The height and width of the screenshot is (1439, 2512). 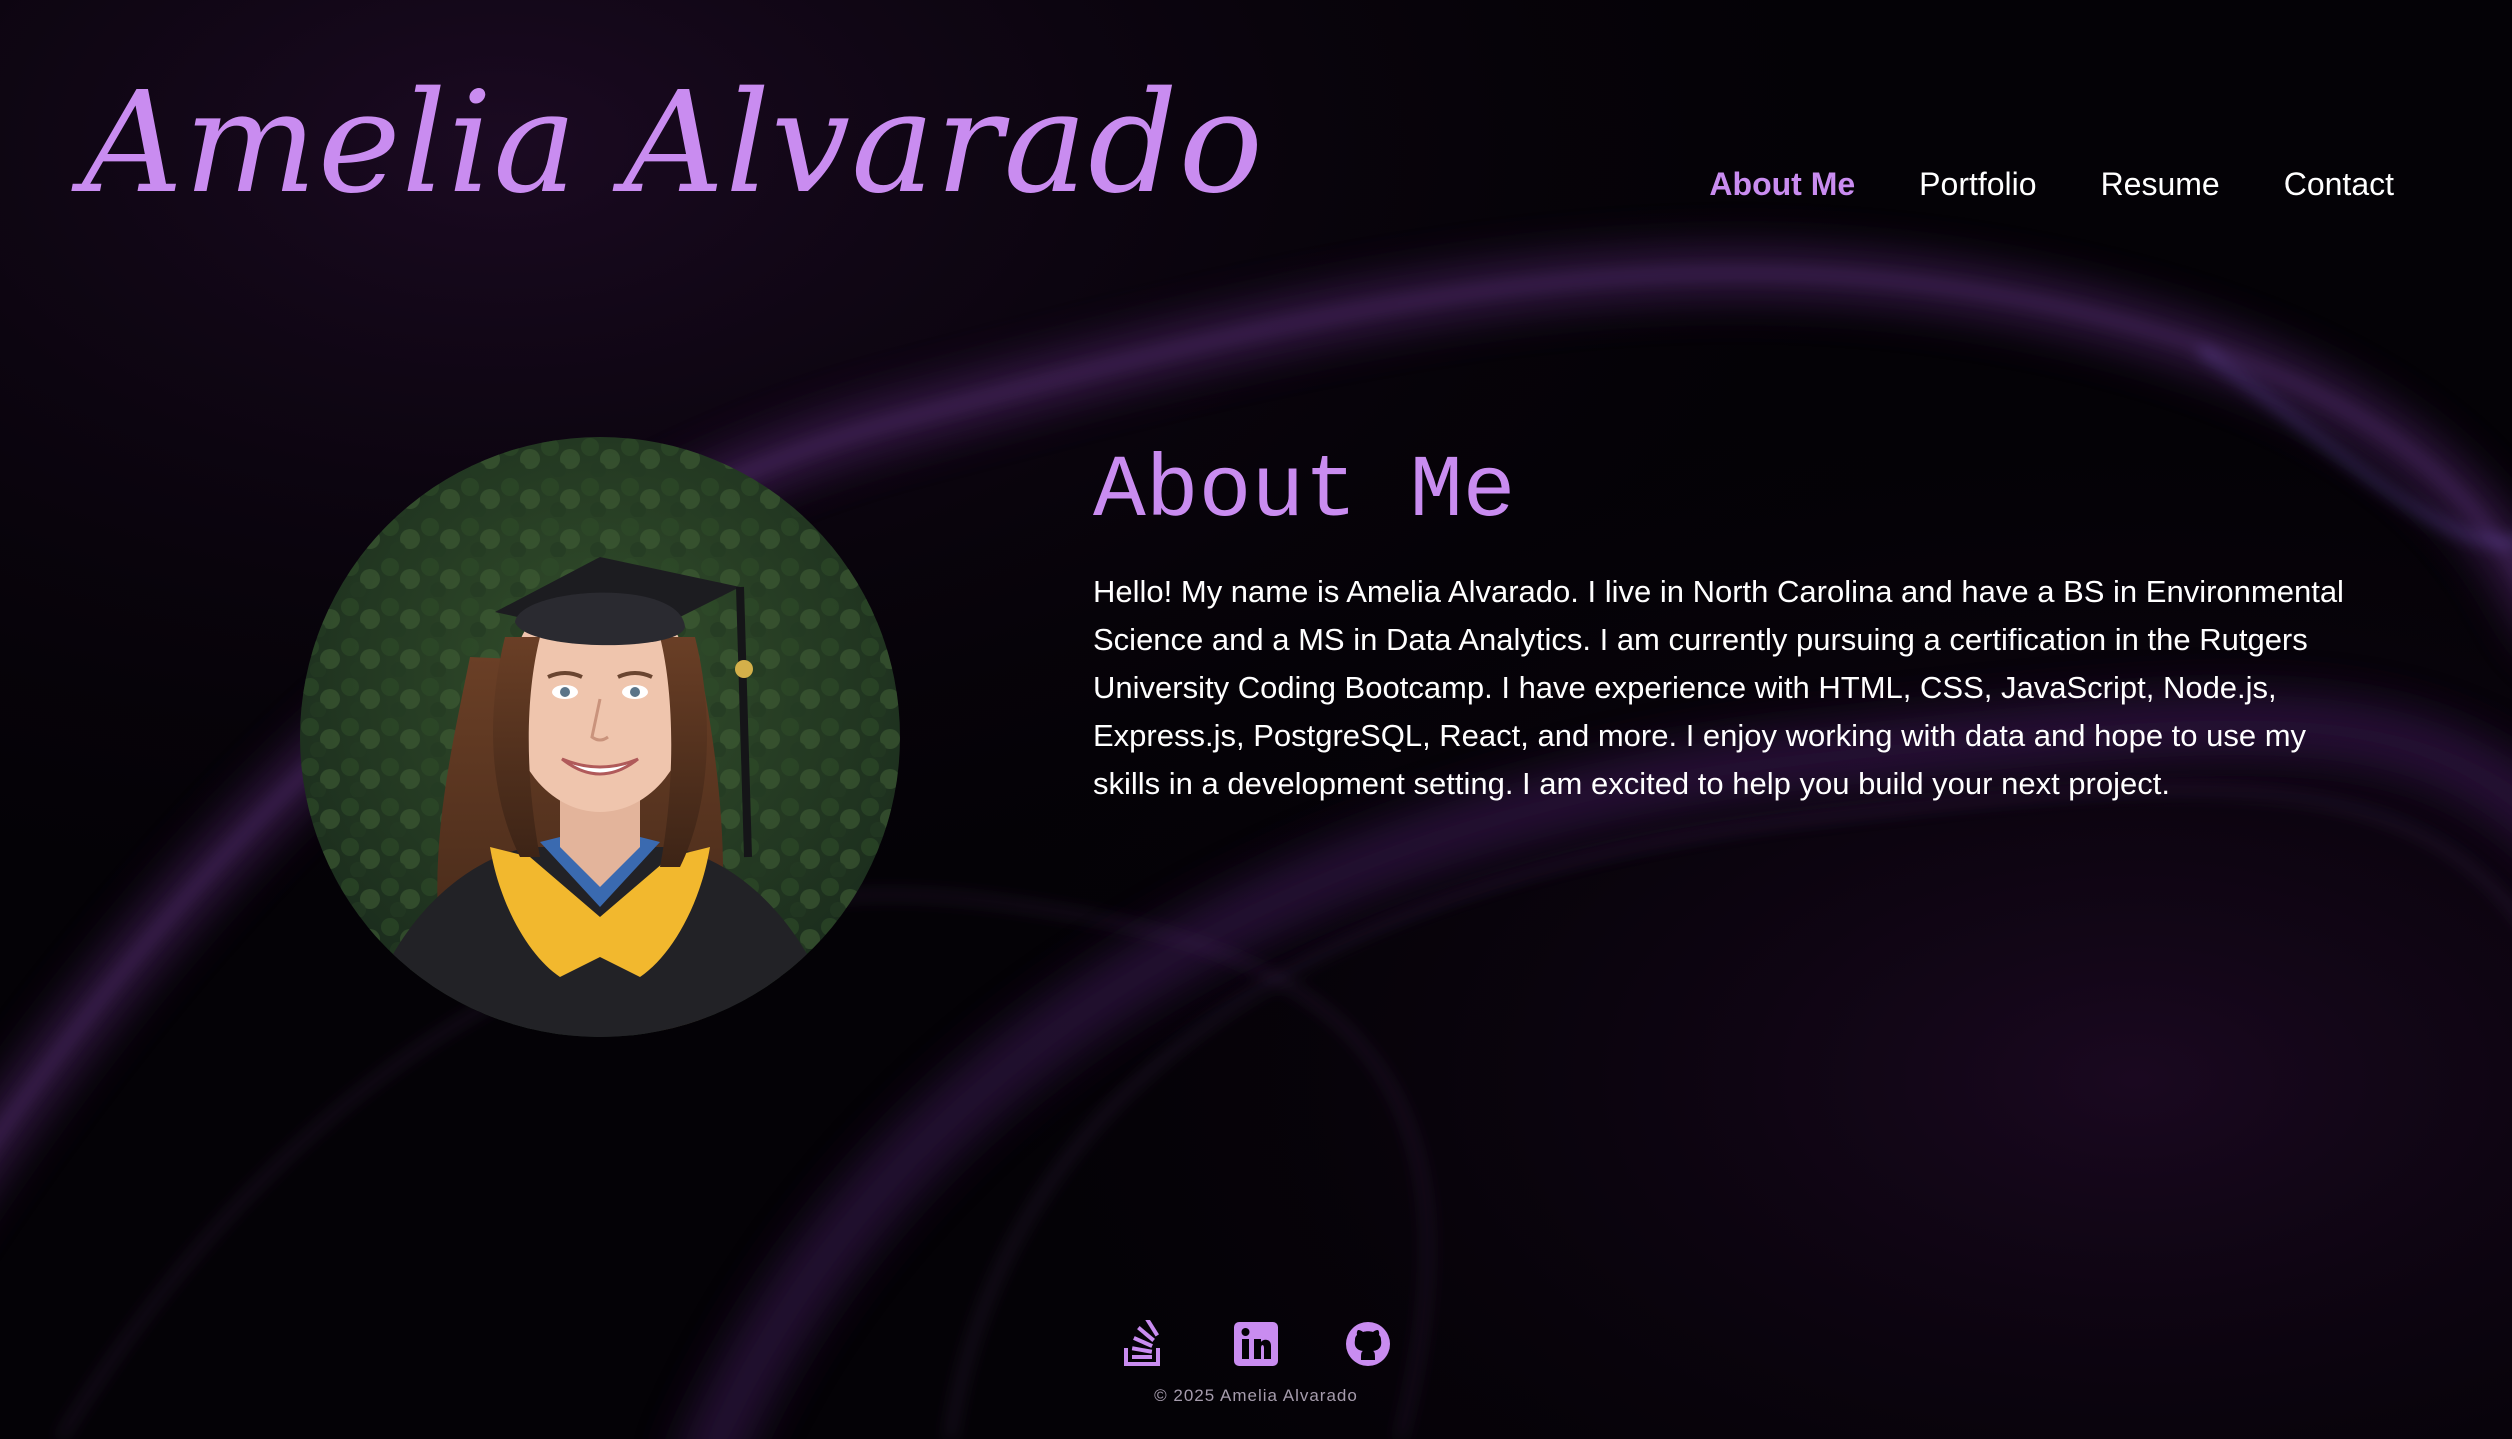 I want to click on site-footer: © 2025 Amelia Alvarado, so click(x=1256, y=1361).